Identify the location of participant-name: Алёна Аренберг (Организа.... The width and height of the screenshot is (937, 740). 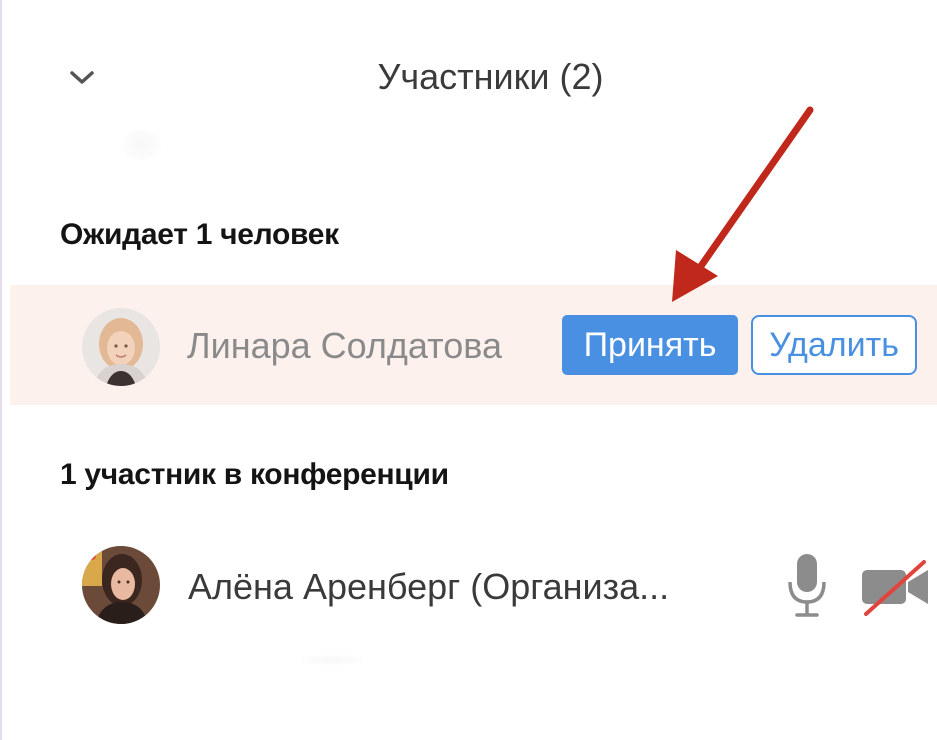
(429, 586).